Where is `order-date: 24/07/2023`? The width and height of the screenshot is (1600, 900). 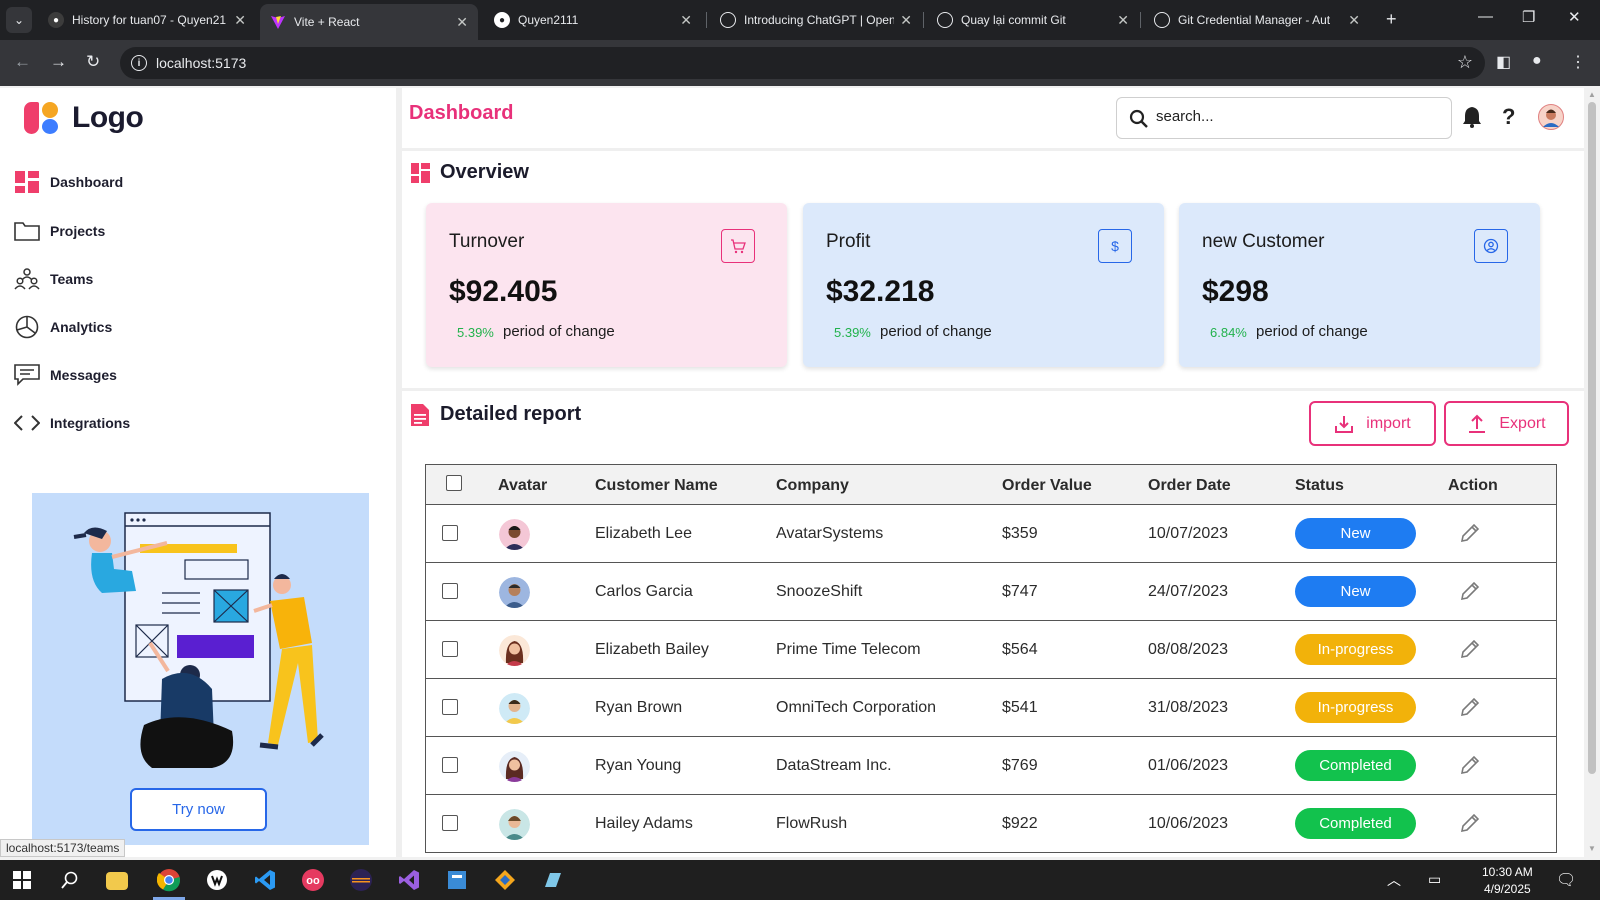
order-date: 24/07/2023 is located at coordinates (1188, 591).